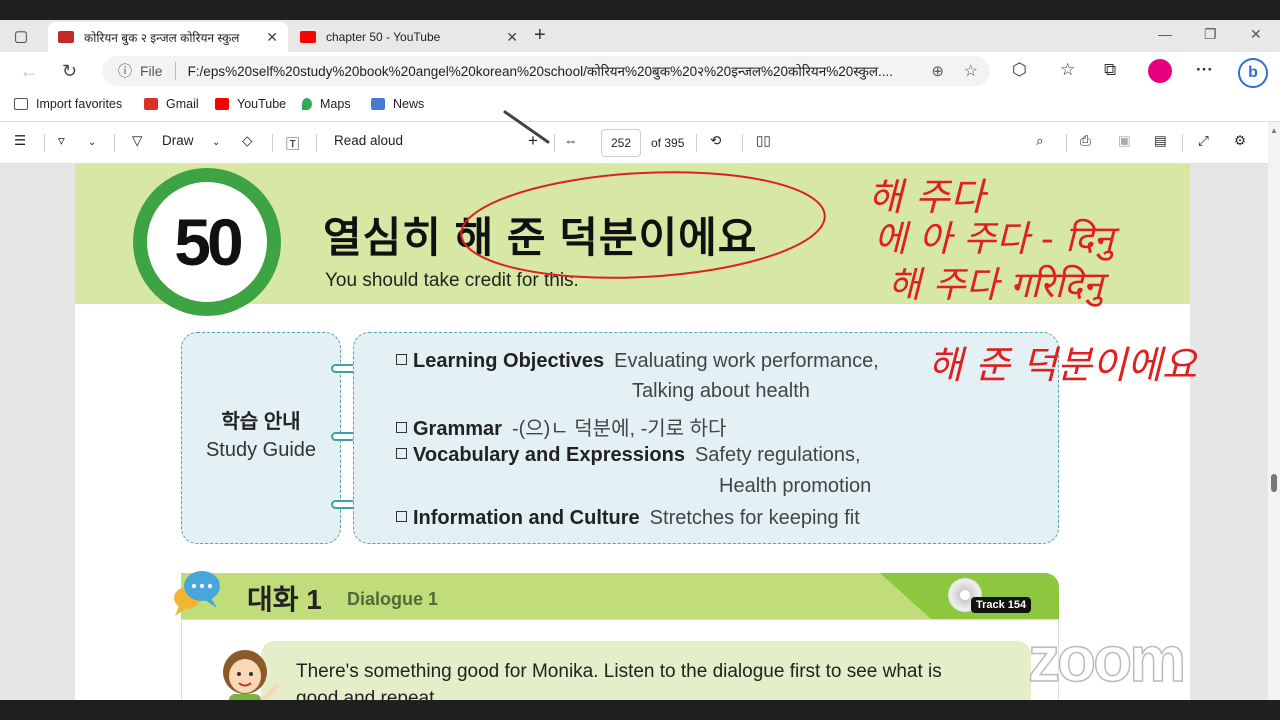 The height and width of the screenshot is (720, 1280). What do you see at coordinates (261, 450) in the screenshot?
I see `study-guide-en: Study Guide` at bounding box center [261, 450].